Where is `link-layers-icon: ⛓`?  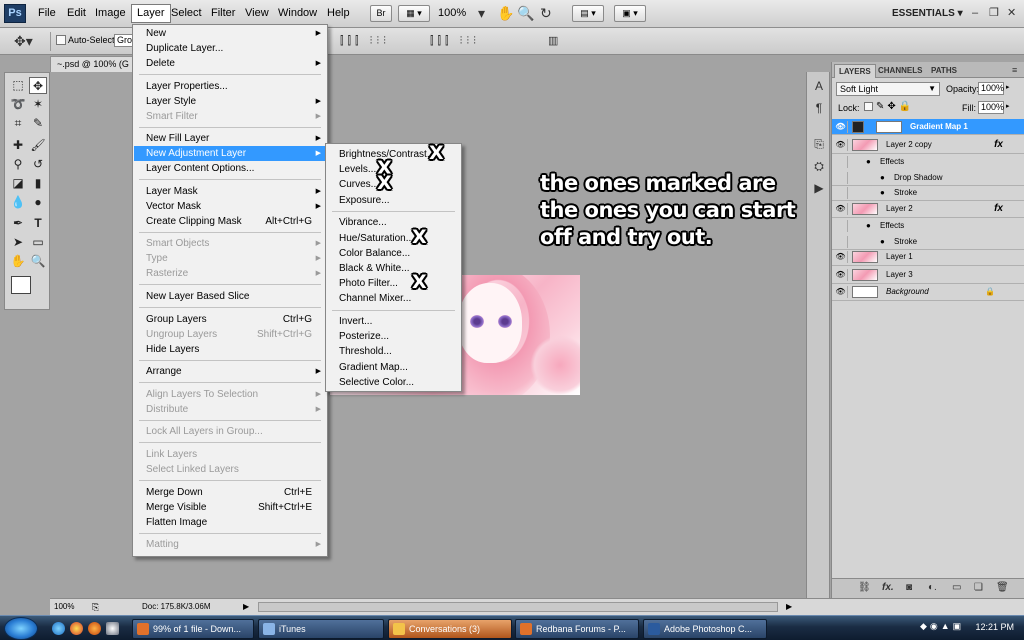
link-layers-icon: ⛓ is located at coordinates (864, 587).